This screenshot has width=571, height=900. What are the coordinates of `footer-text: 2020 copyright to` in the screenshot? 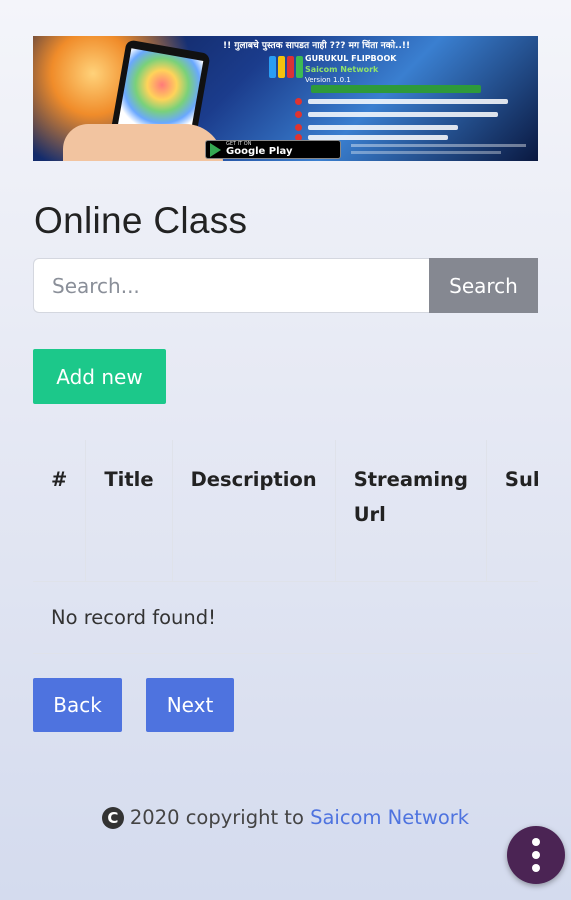 It's located at (220, 817).